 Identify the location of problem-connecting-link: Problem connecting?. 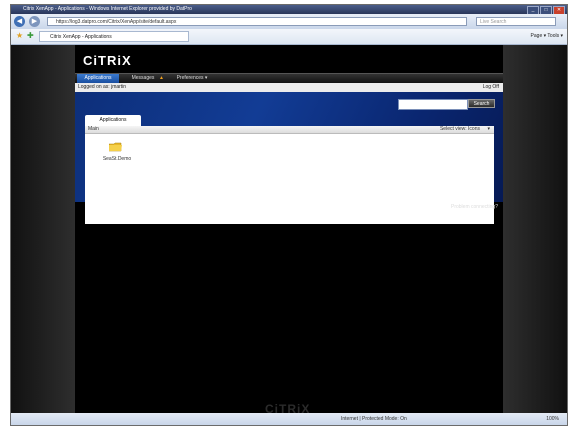
(474, 207).